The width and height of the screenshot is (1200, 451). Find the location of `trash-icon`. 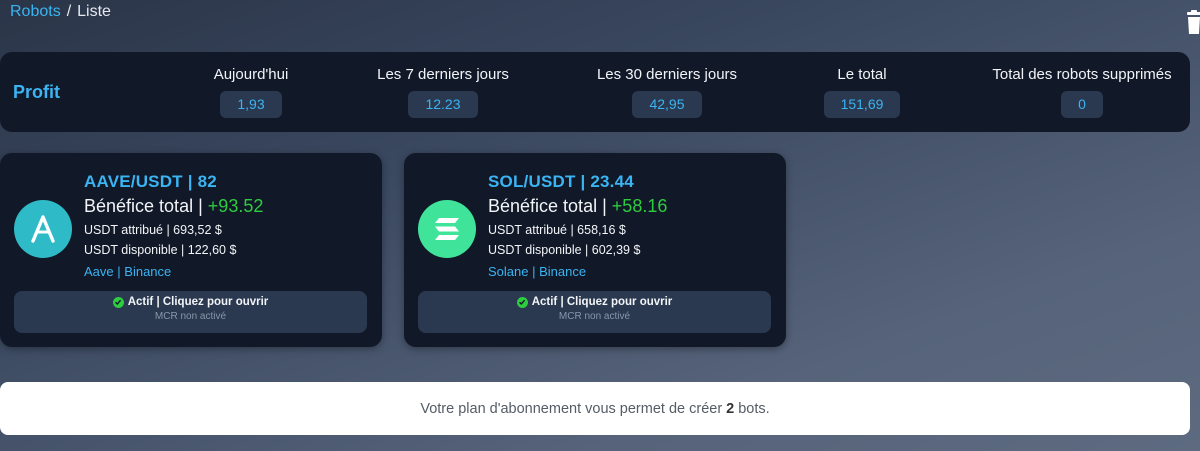

trash-icon is located at coordinates (1192, 23).